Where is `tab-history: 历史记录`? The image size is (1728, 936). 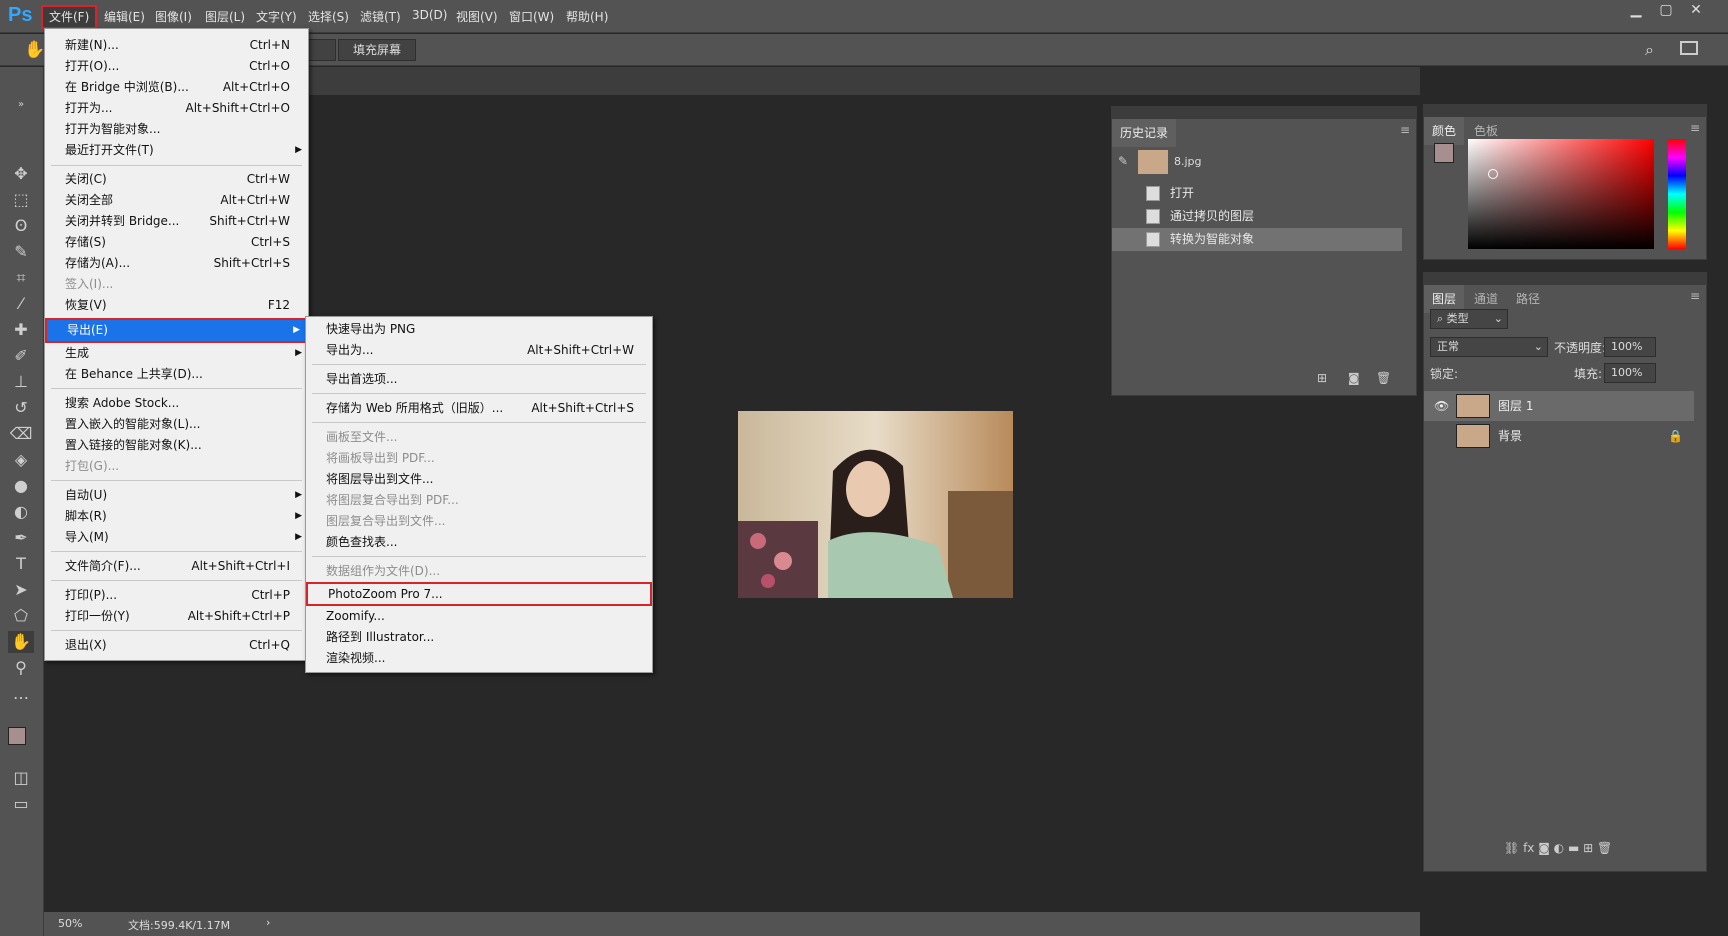
tab-history: 历史记录 is located at coordinates (1144, 133).